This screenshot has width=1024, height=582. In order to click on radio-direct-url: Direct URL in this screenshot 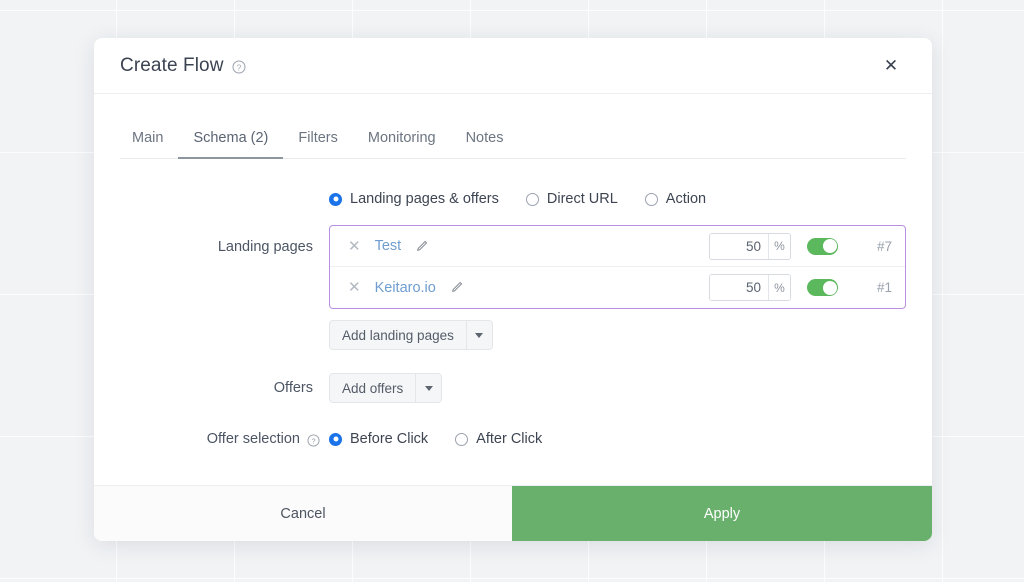, I will do `click(571, 199)`.